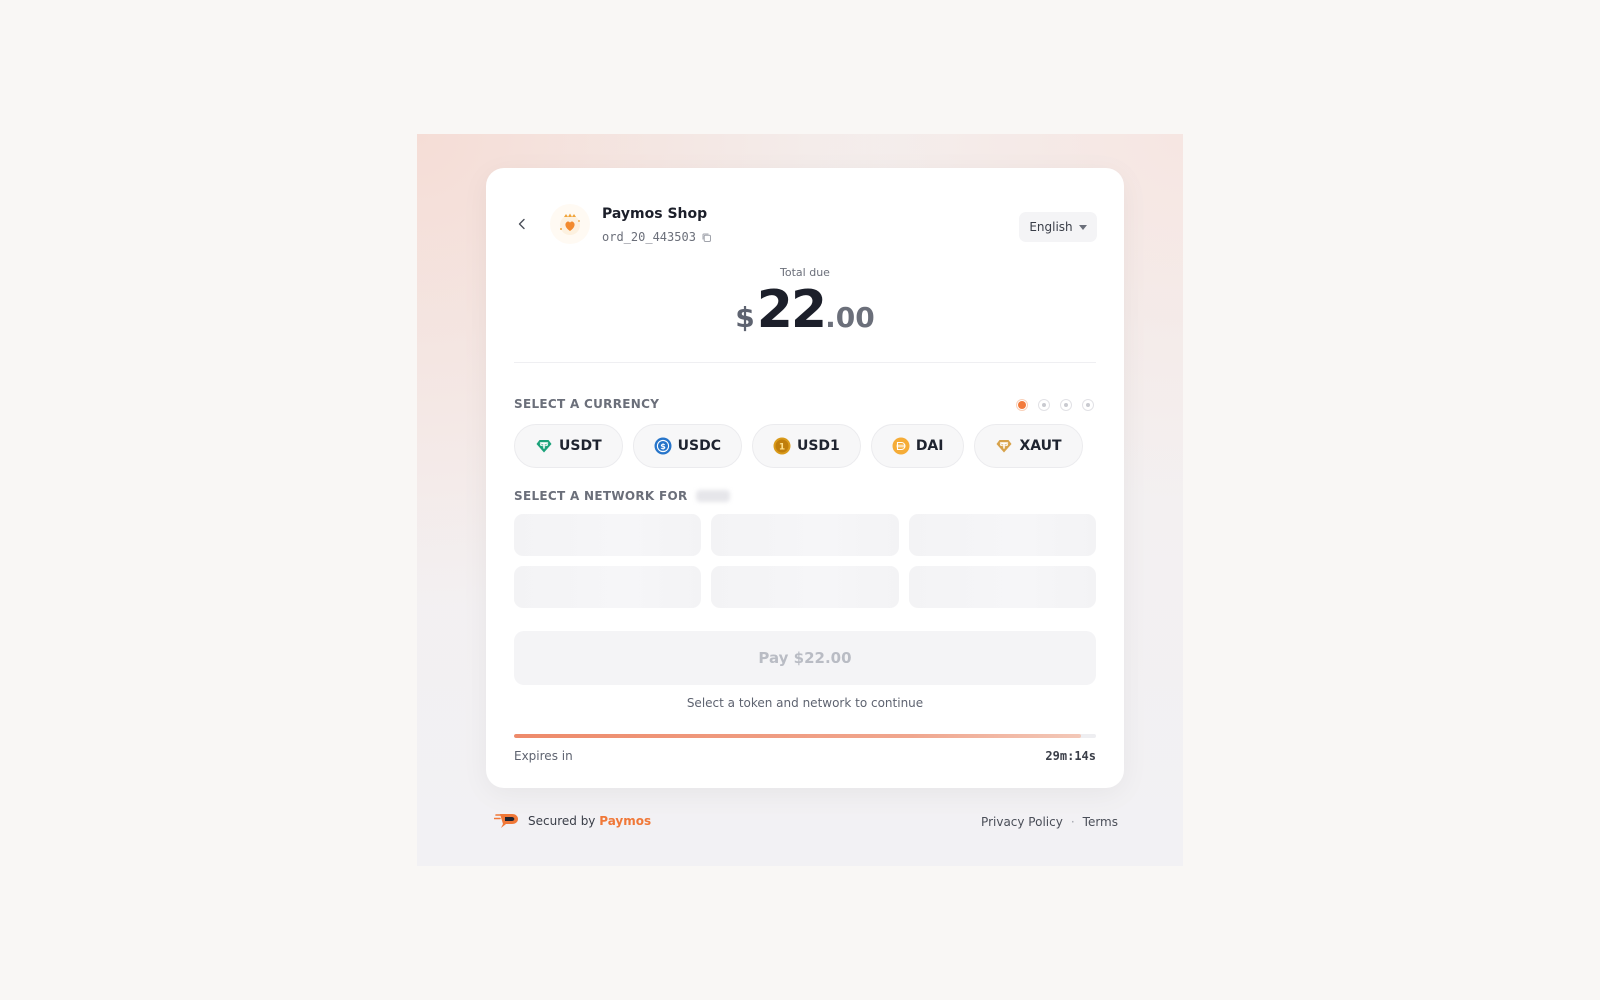  Describe the element at coordinates (712, 496) in the screenshot. I see `network-token-placeholder` at that location.